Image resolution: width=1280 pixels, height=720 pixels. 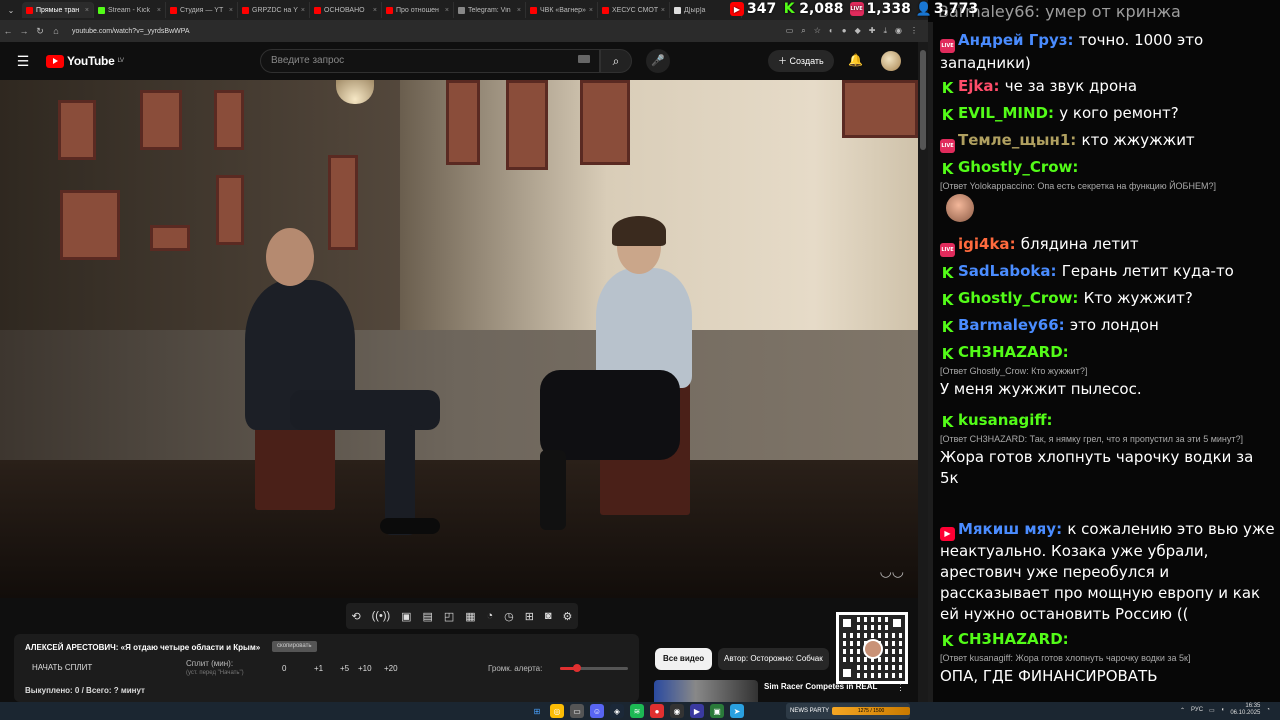 I want to click on chat-username: kusanagiff, so click(x=1002, y=420).